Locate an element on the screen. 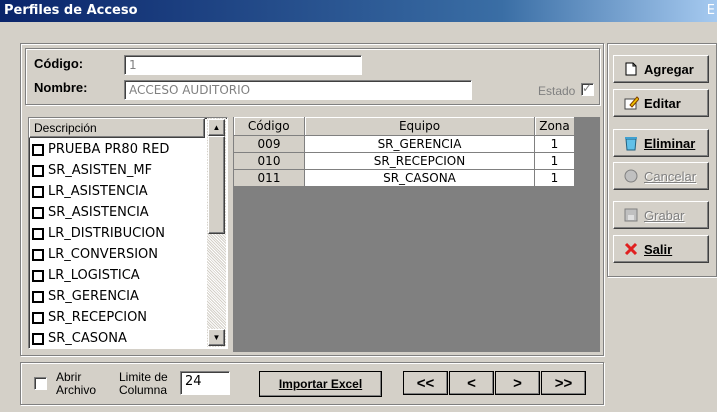 The width and height of the screenshot is (717, 412). item-label: LR_DISTRIBUCION is located at coordinates (106, 233).